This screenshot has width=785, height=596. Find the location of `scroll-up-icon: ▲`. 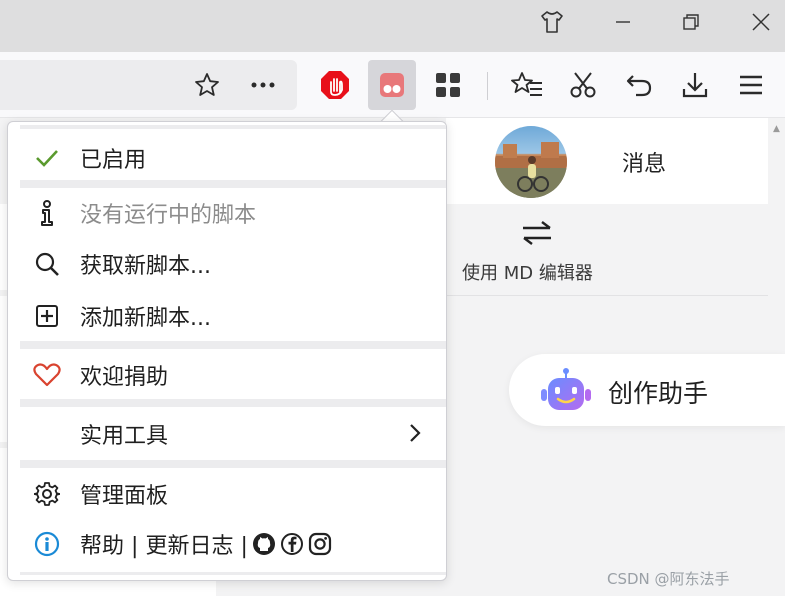

scroll-up-icon: ▲ is located at coordinates (776, 129).